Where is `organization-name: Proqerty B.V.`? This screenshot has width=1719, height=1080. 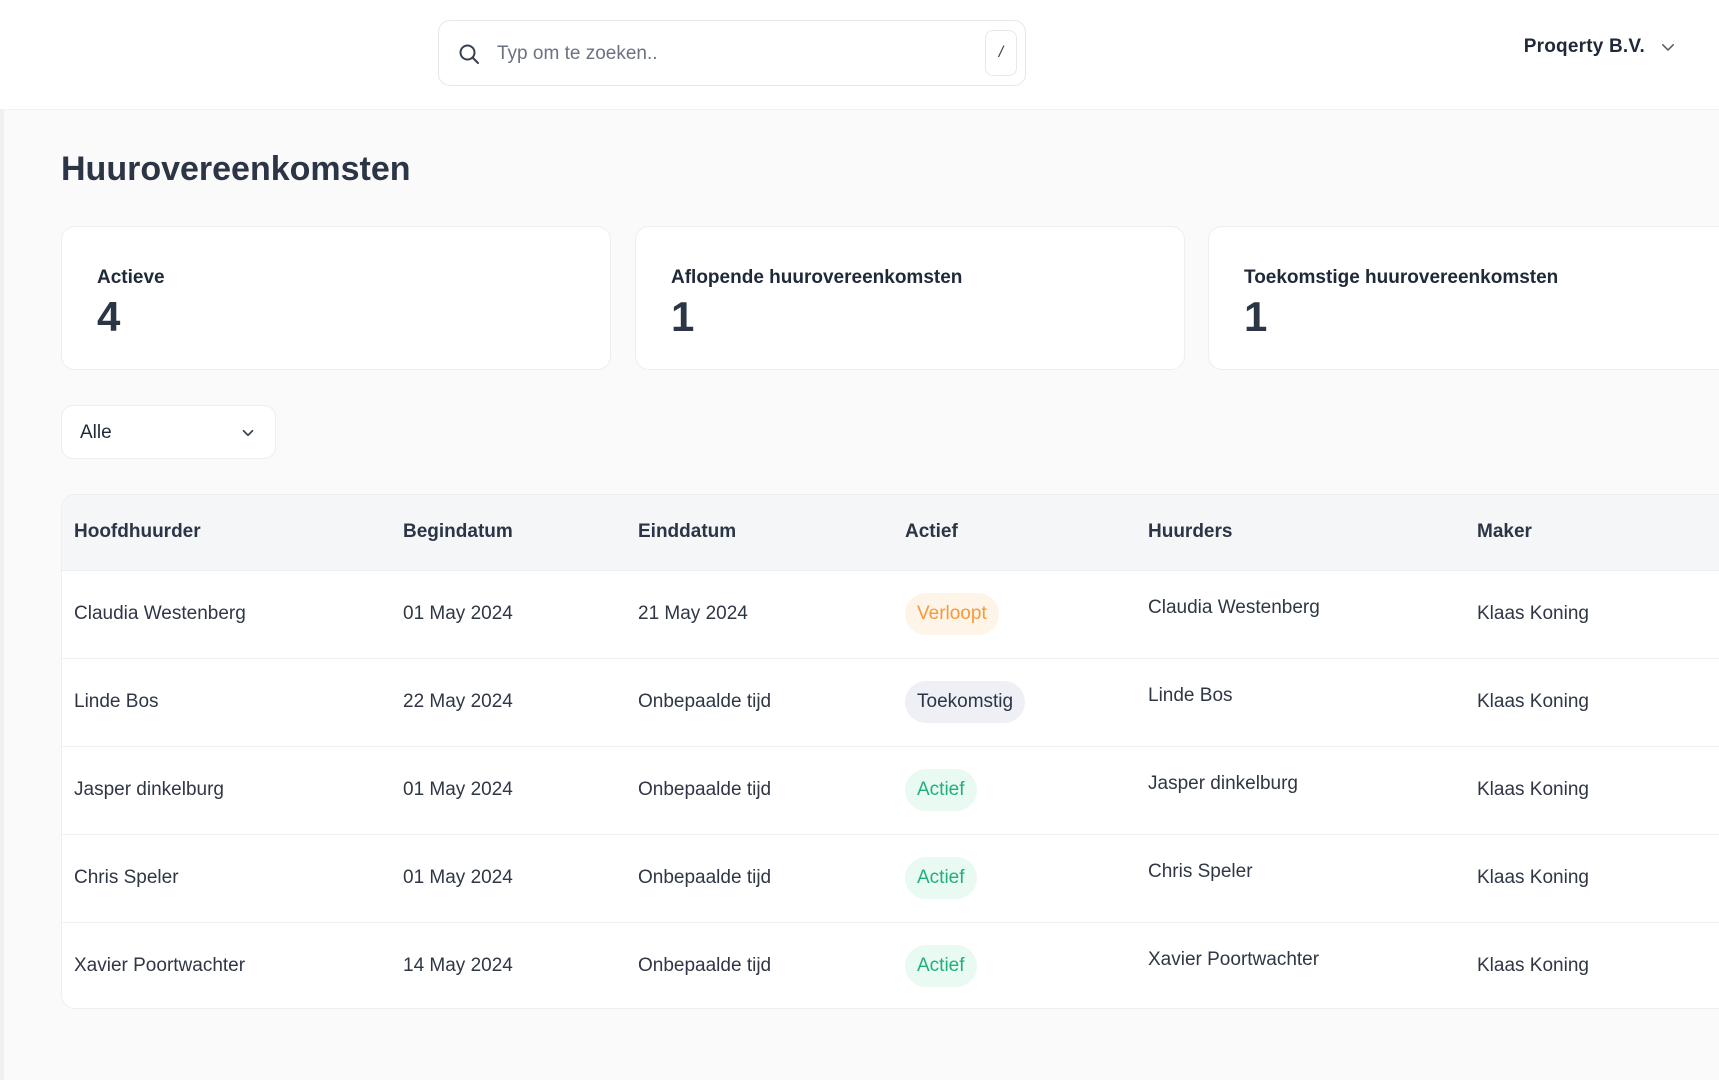 organization-name: Proqerty B.V. is located at coordinates (1584, 46).